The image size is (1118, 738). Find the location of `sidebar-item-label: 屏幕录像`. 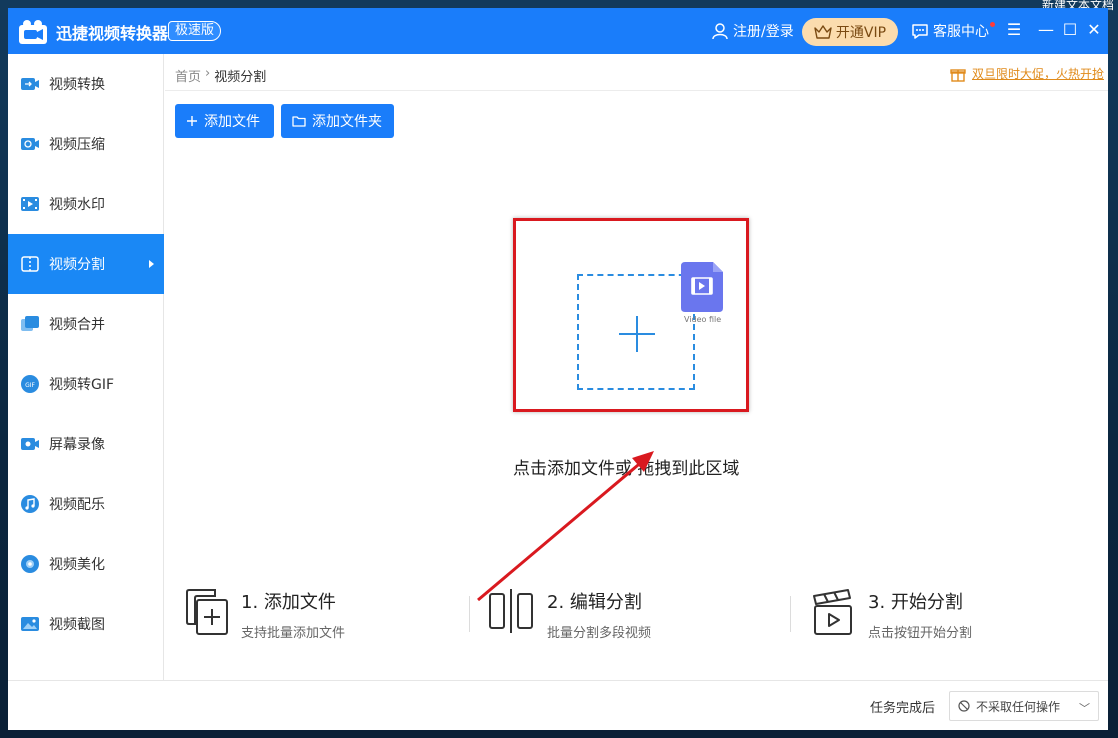

sidebar-item-label: 屏幕录像 is located at coordinates (77, 445).